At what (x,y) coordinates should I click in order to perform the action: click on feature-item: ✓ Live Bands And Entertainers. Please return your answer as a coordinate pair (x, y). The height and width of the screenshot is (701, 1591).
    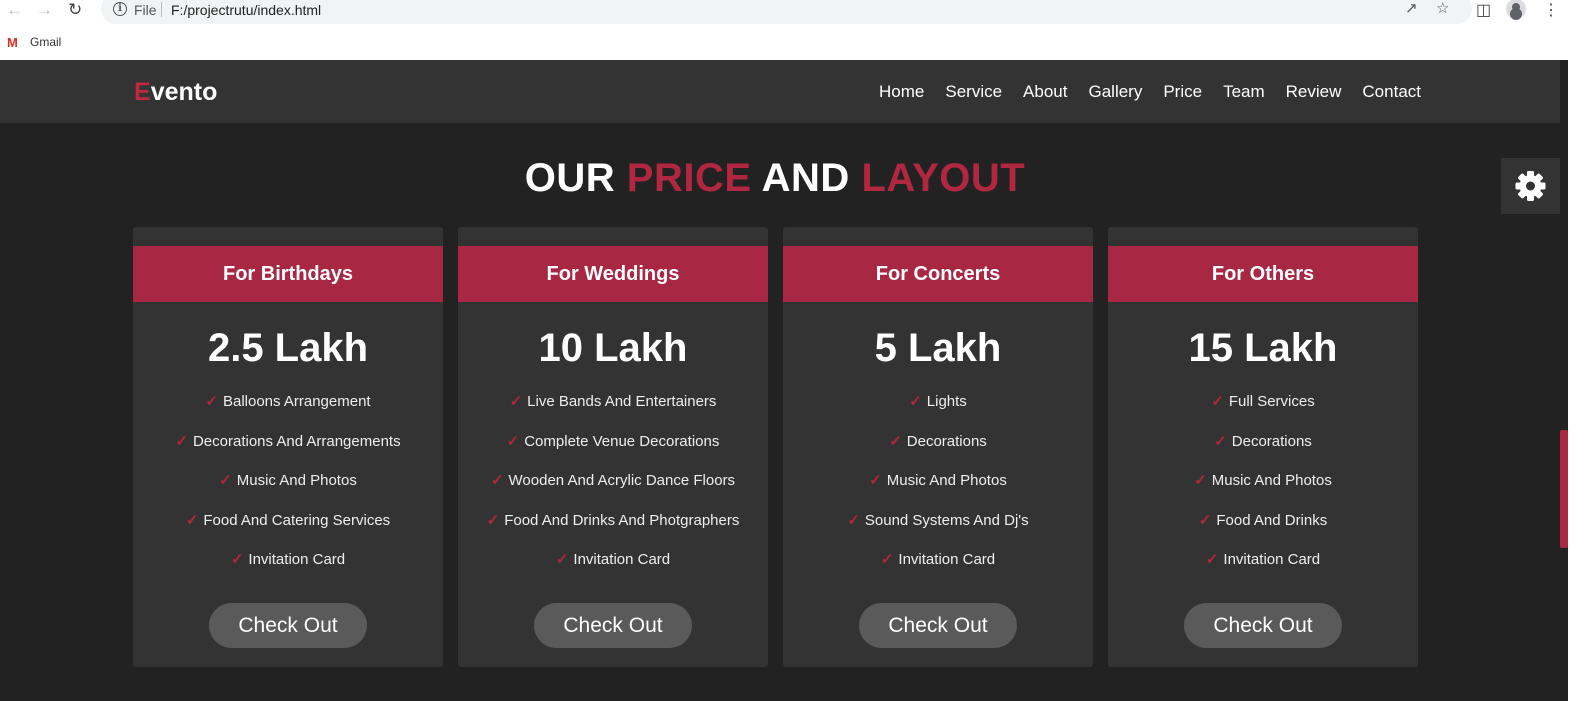
    Looking at the image, I should click on (613, 401).